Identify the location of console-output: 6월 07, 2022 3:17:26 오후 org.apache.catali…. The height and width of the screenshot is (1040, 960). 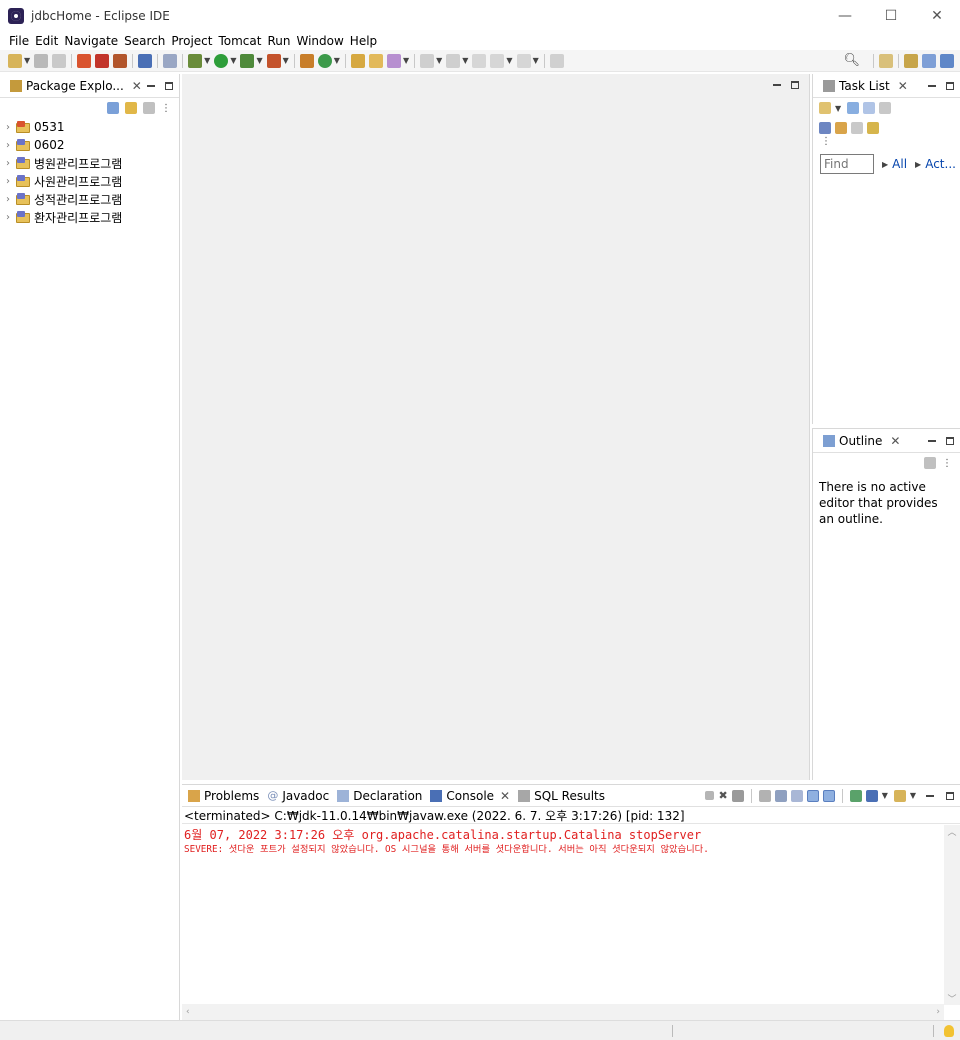
(563, 915).